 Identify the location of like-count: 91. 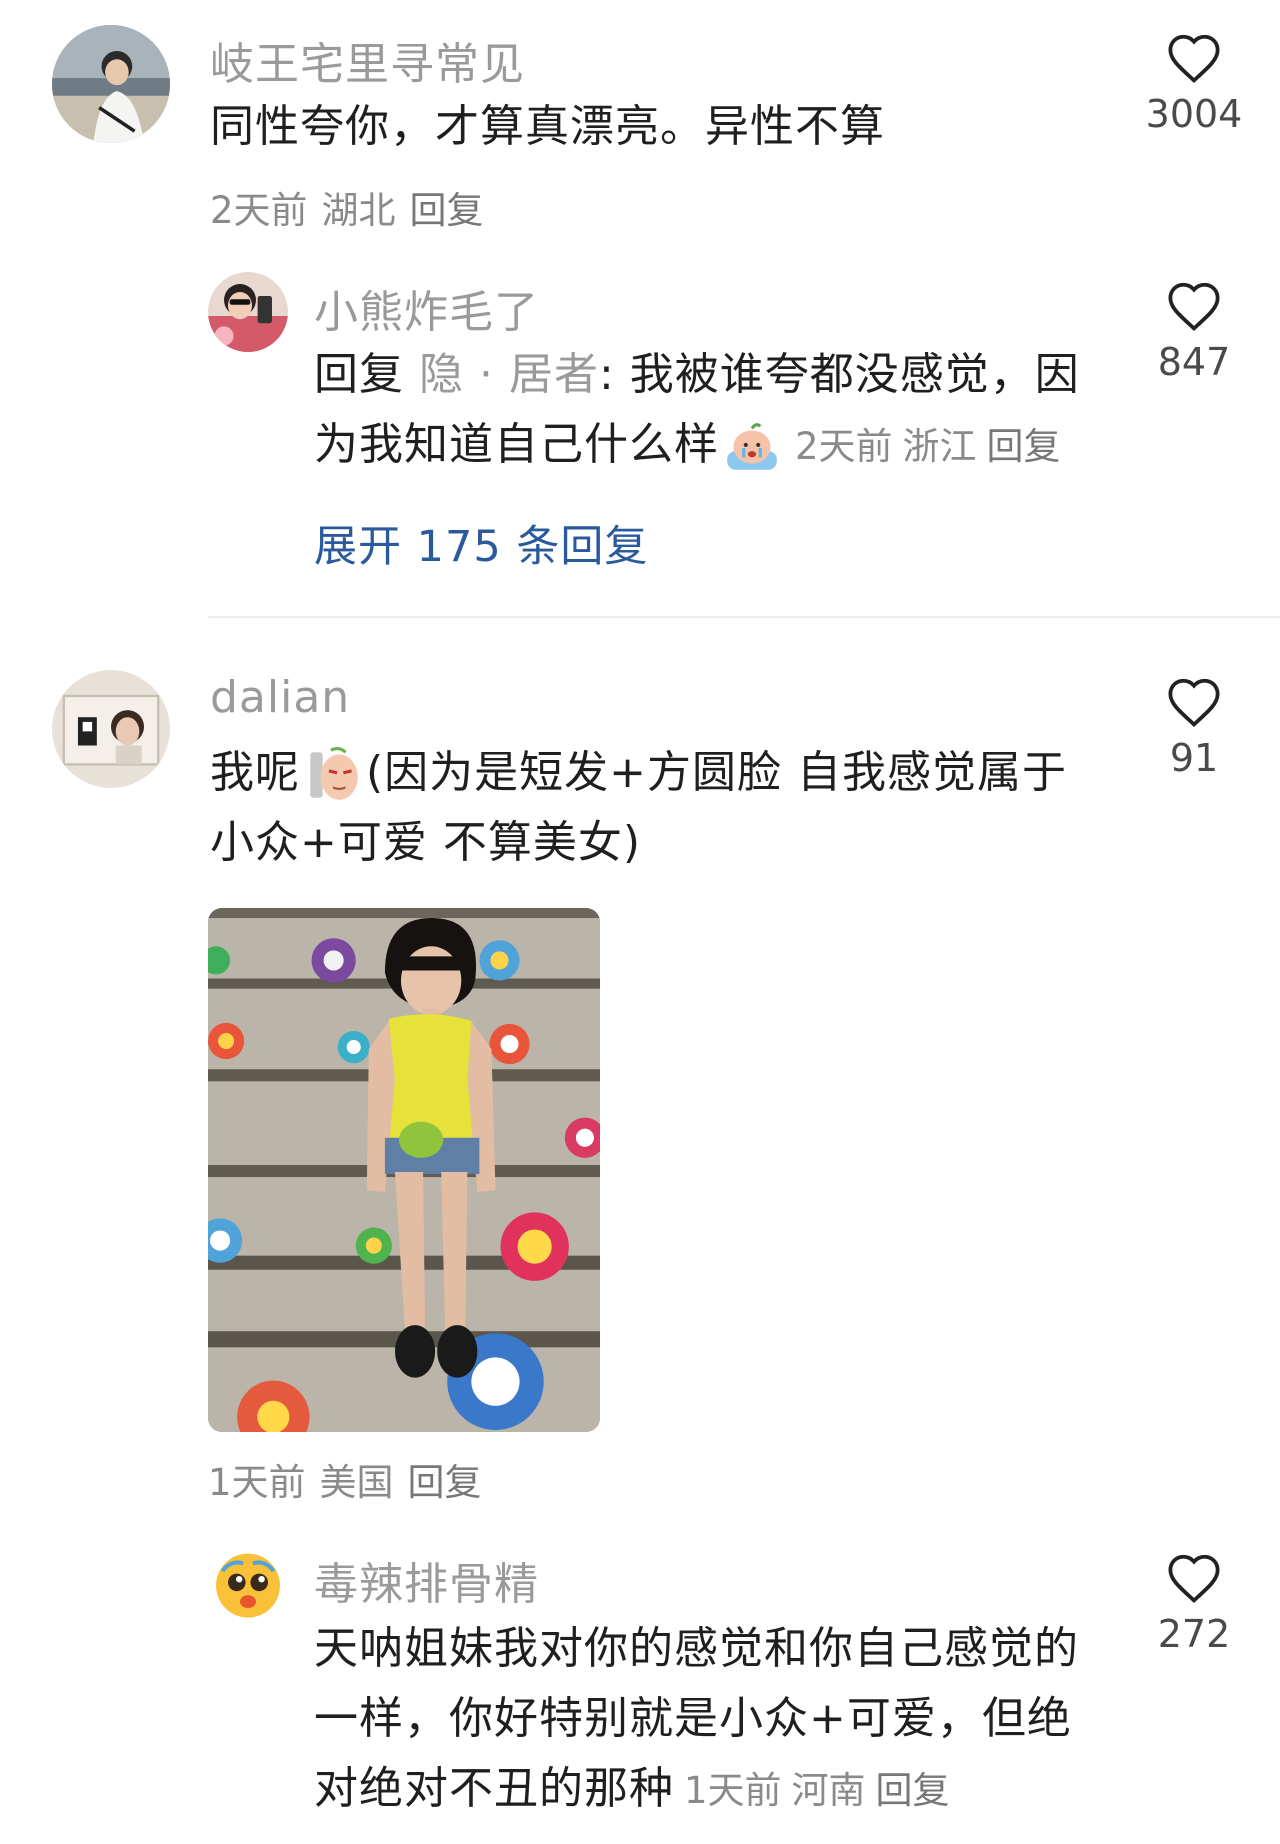
(1194, 758).